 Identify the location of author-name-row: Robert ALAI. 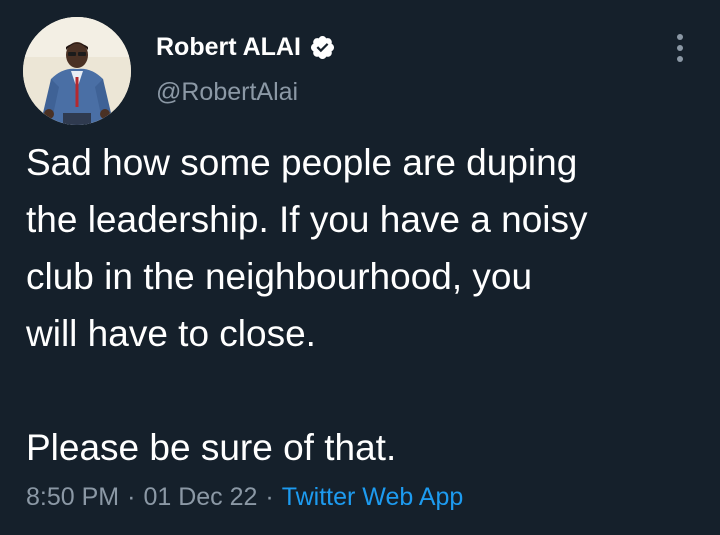
(246, 47).